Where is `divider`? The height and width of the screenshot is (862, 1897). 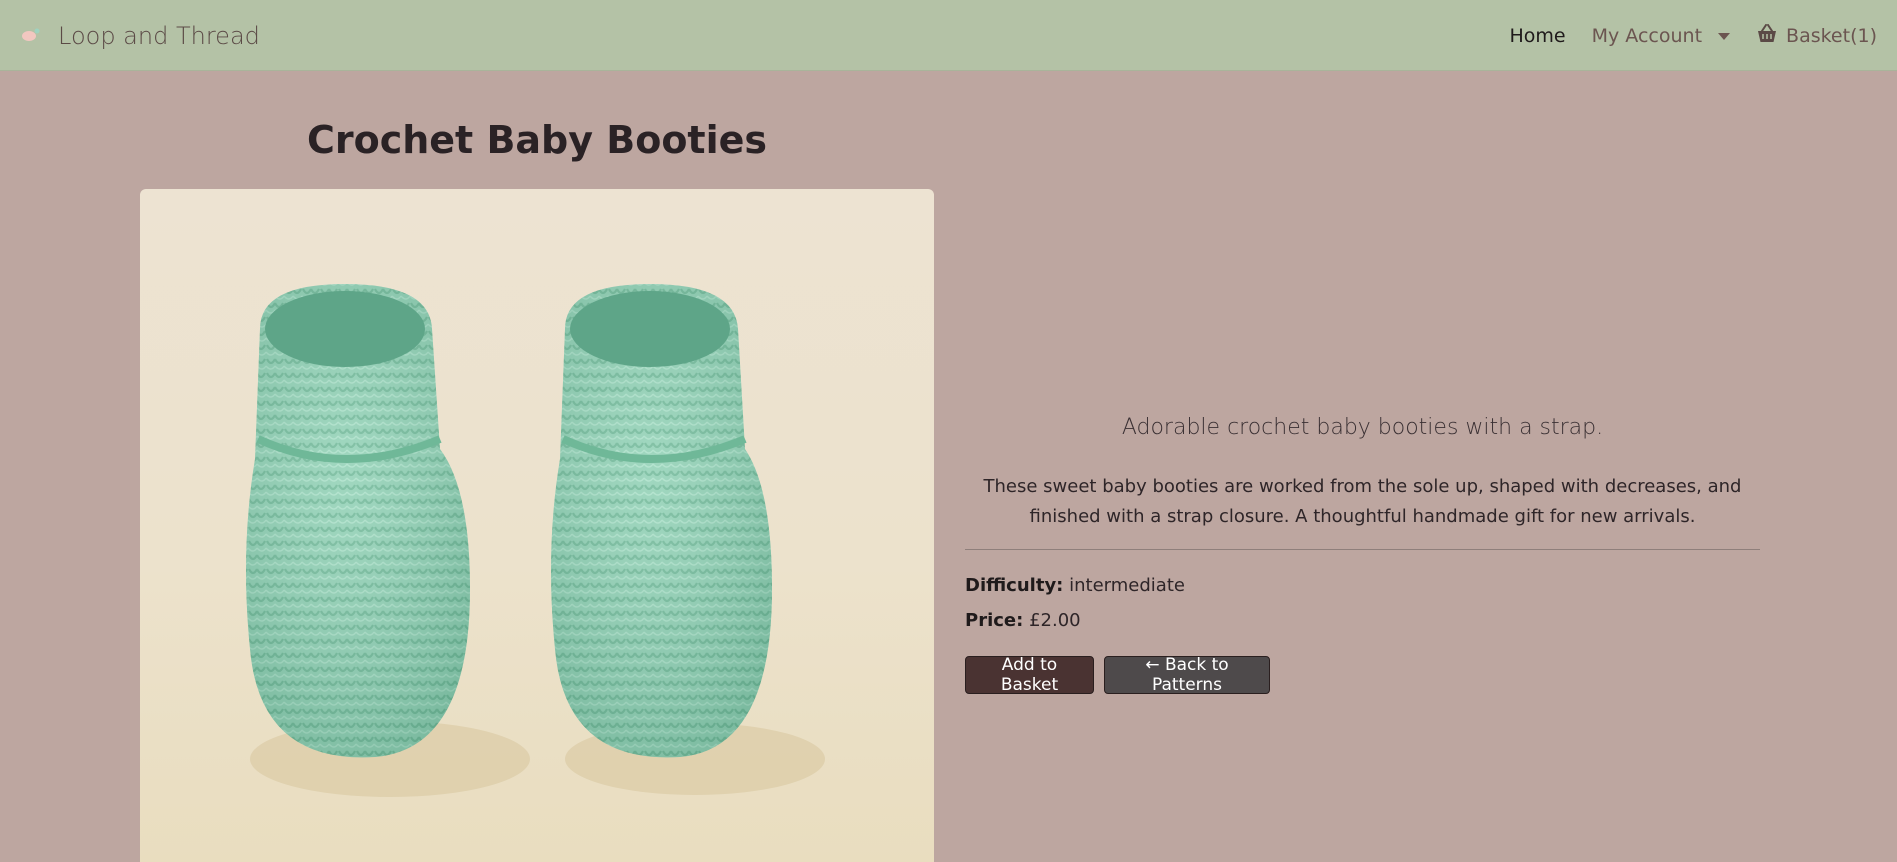
divider is located at coordinates (1362, 549).